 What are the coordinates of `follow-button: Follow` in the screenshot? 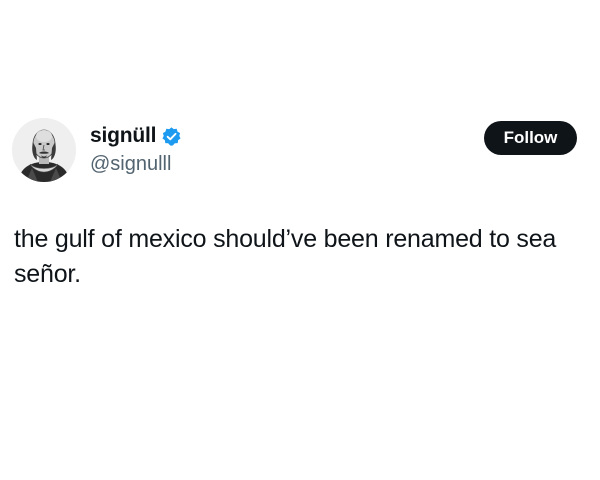 It's located at (530, 138).